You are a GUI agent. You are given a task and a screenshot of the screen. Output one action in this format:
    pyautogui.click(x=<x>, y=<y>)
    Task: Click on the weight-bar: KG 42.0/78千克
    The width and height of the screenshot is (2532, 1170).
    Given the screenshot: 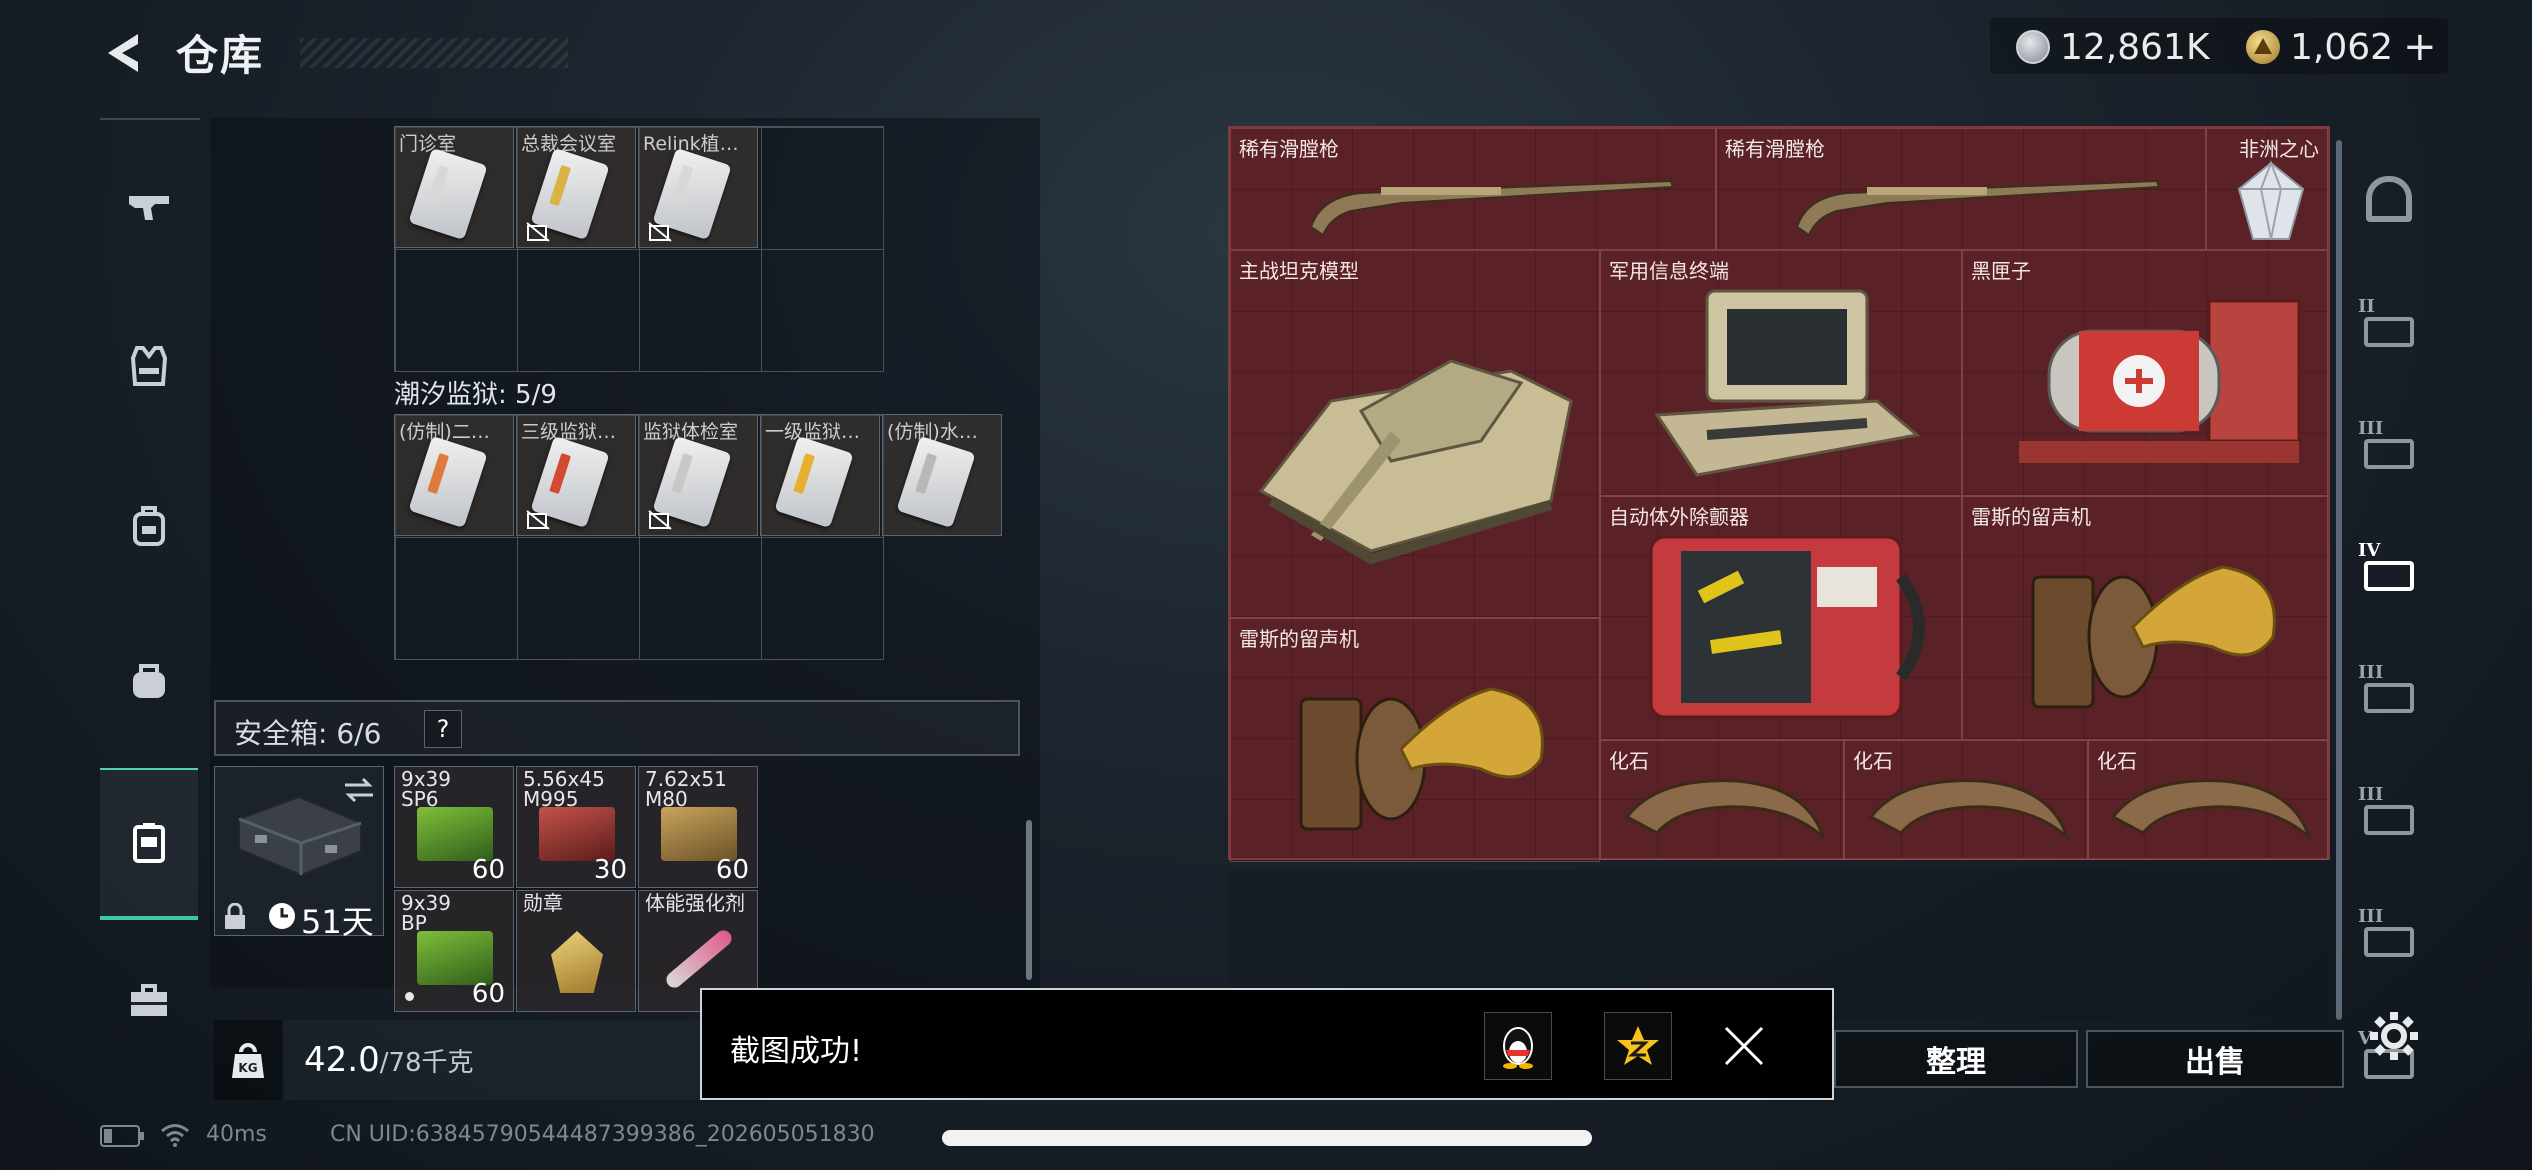 What is the action you would take?
    pyautogui.click(x=464, y=1060)
    